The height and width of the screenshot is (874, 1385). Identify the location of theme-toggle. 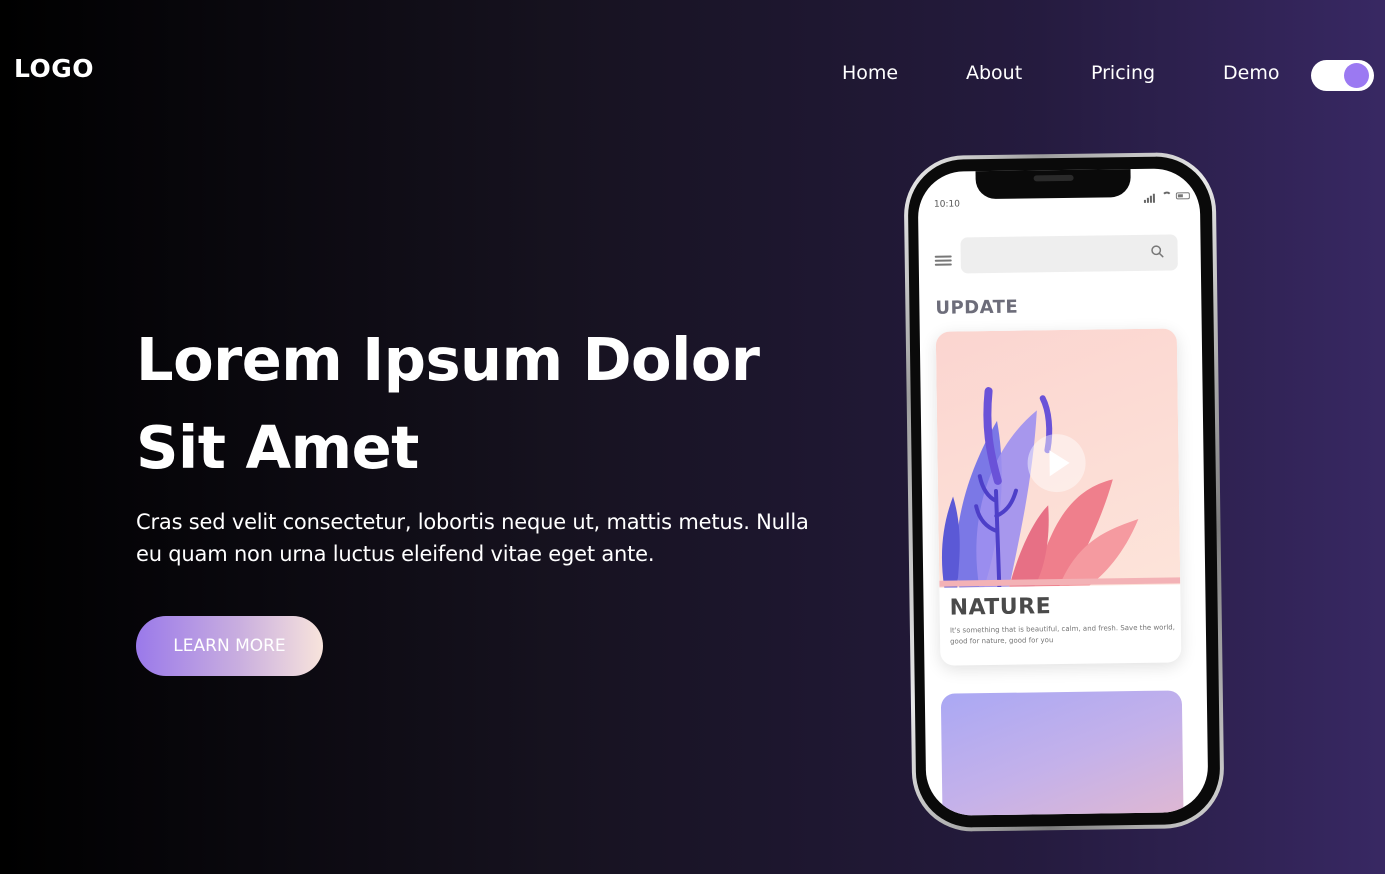
(1342, 75).